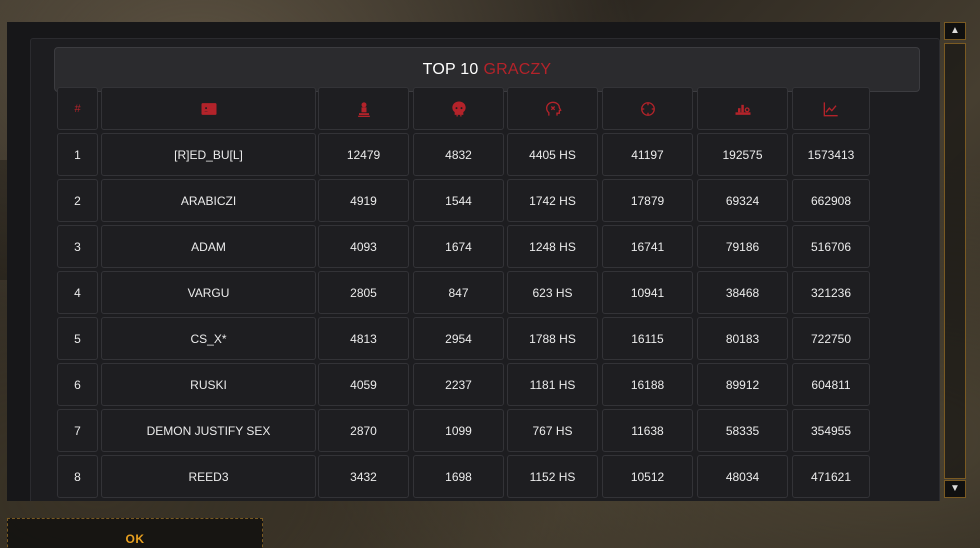 Image resolution: width=980 pixels, height=548 pixels. What do you see at coordinates (458, 200) in the screenshot?
I see `cell-deaths: 1544` at bounding box center [458, 200].